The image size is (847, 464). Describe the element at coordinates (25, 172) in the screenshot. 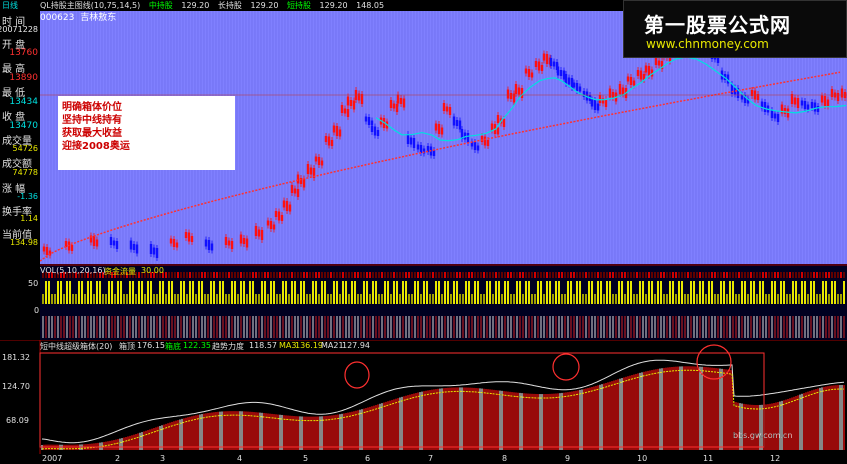

I see `amount-value: 74778` at that location.